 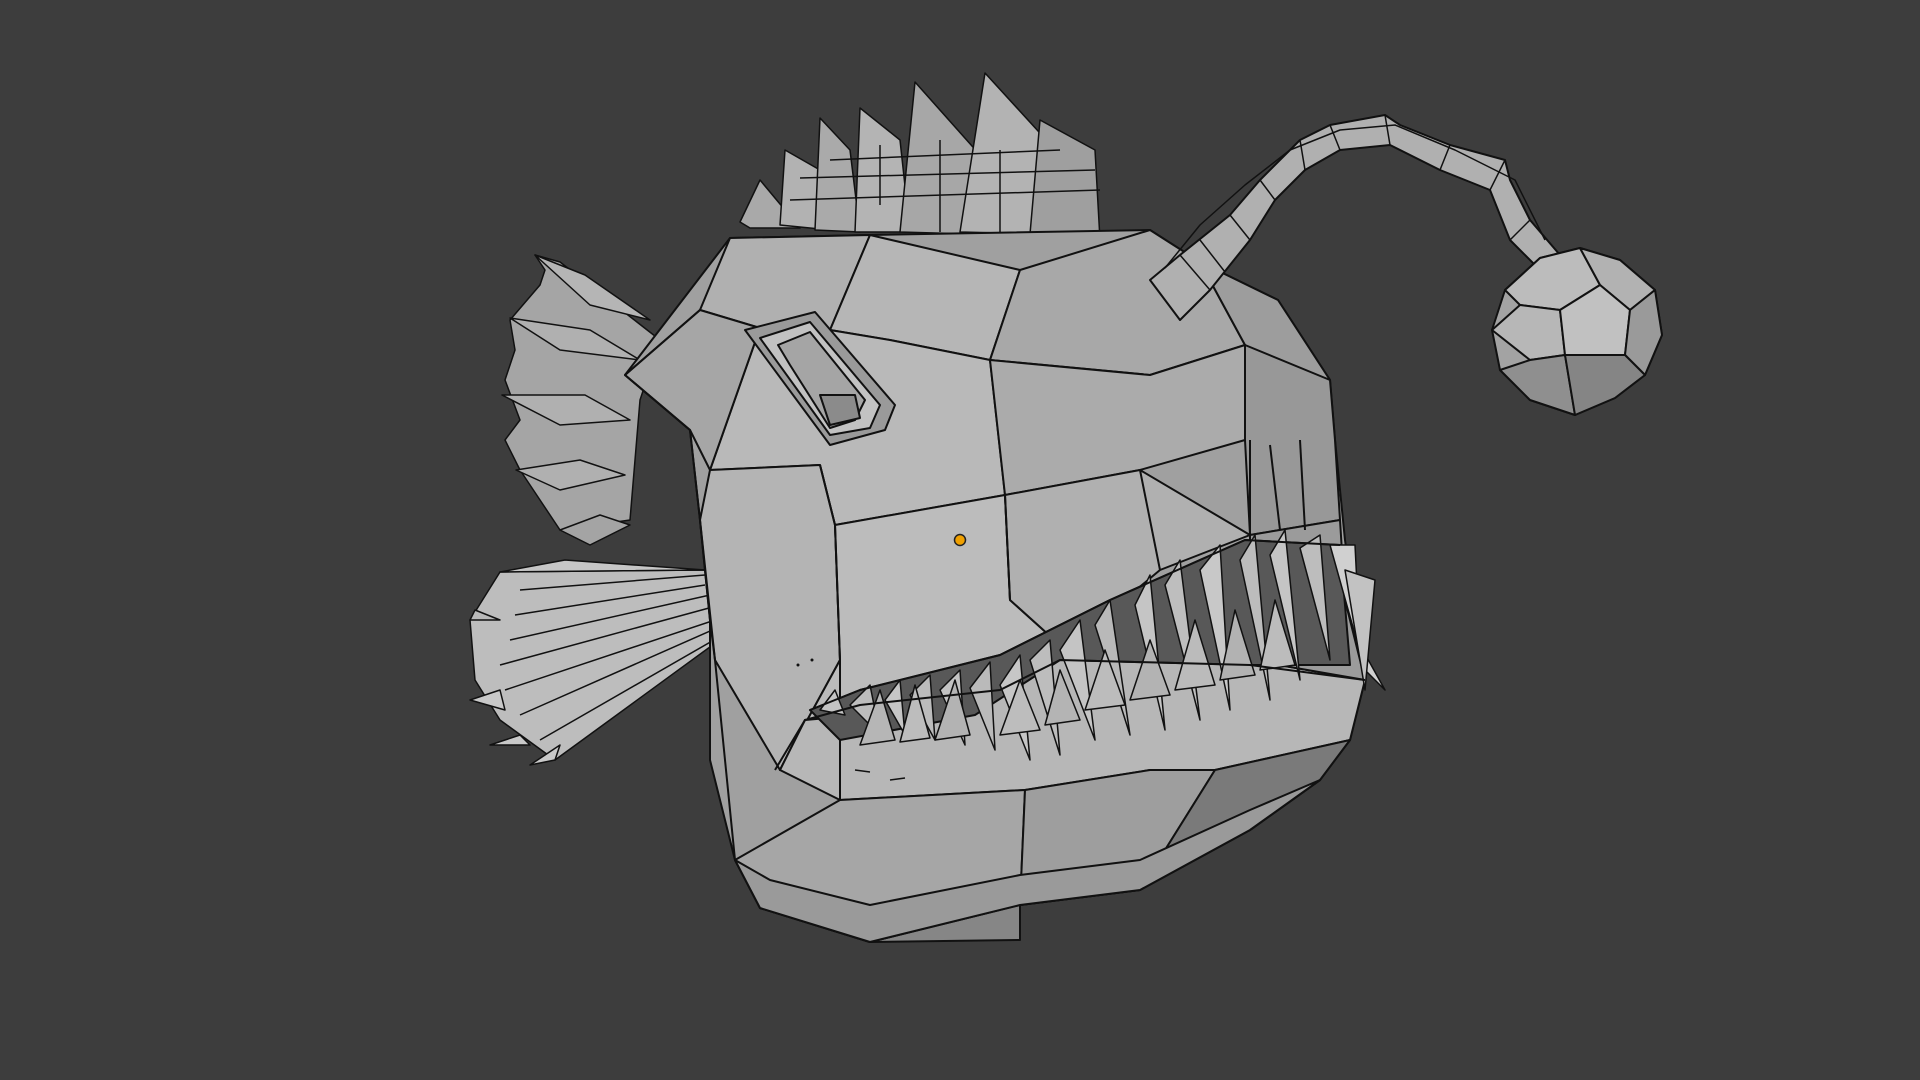 I want to click on object-origin-marker, so click(x=960, y=540).